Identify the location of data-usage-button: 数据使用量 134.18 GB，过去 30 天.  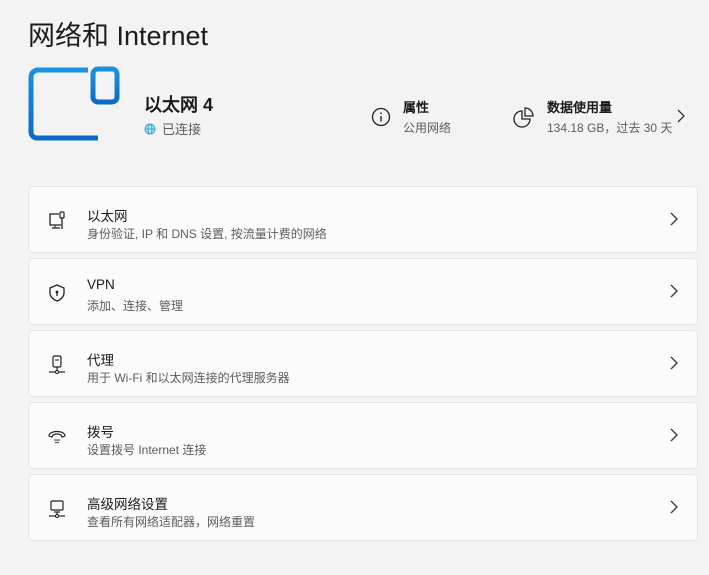
(592, 116).